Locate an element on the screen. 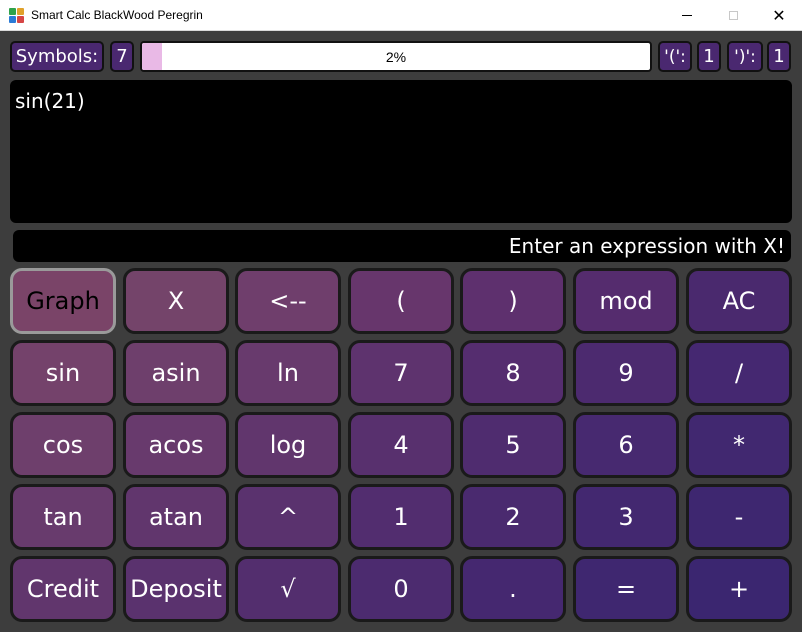  graph-button: Graph is located at coordinates (63, 301).